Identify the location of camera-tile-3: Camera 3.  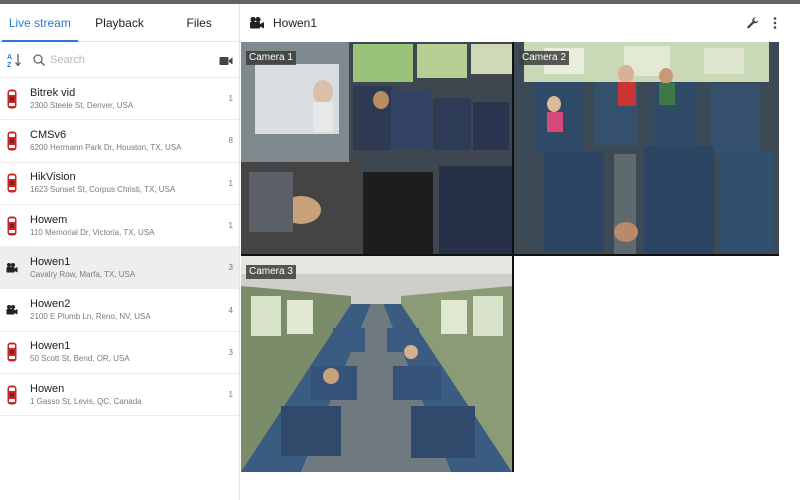
(376, 364).